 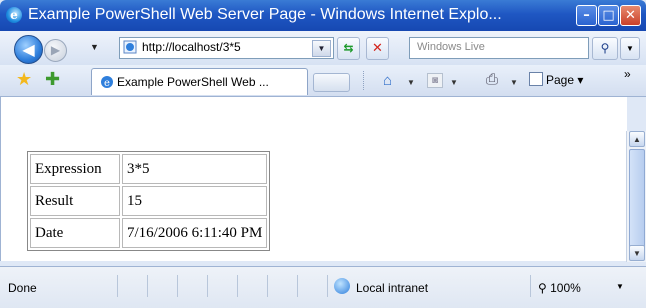 I want to click on page-menu-button: Page ▾, so click(x=556, y=79).